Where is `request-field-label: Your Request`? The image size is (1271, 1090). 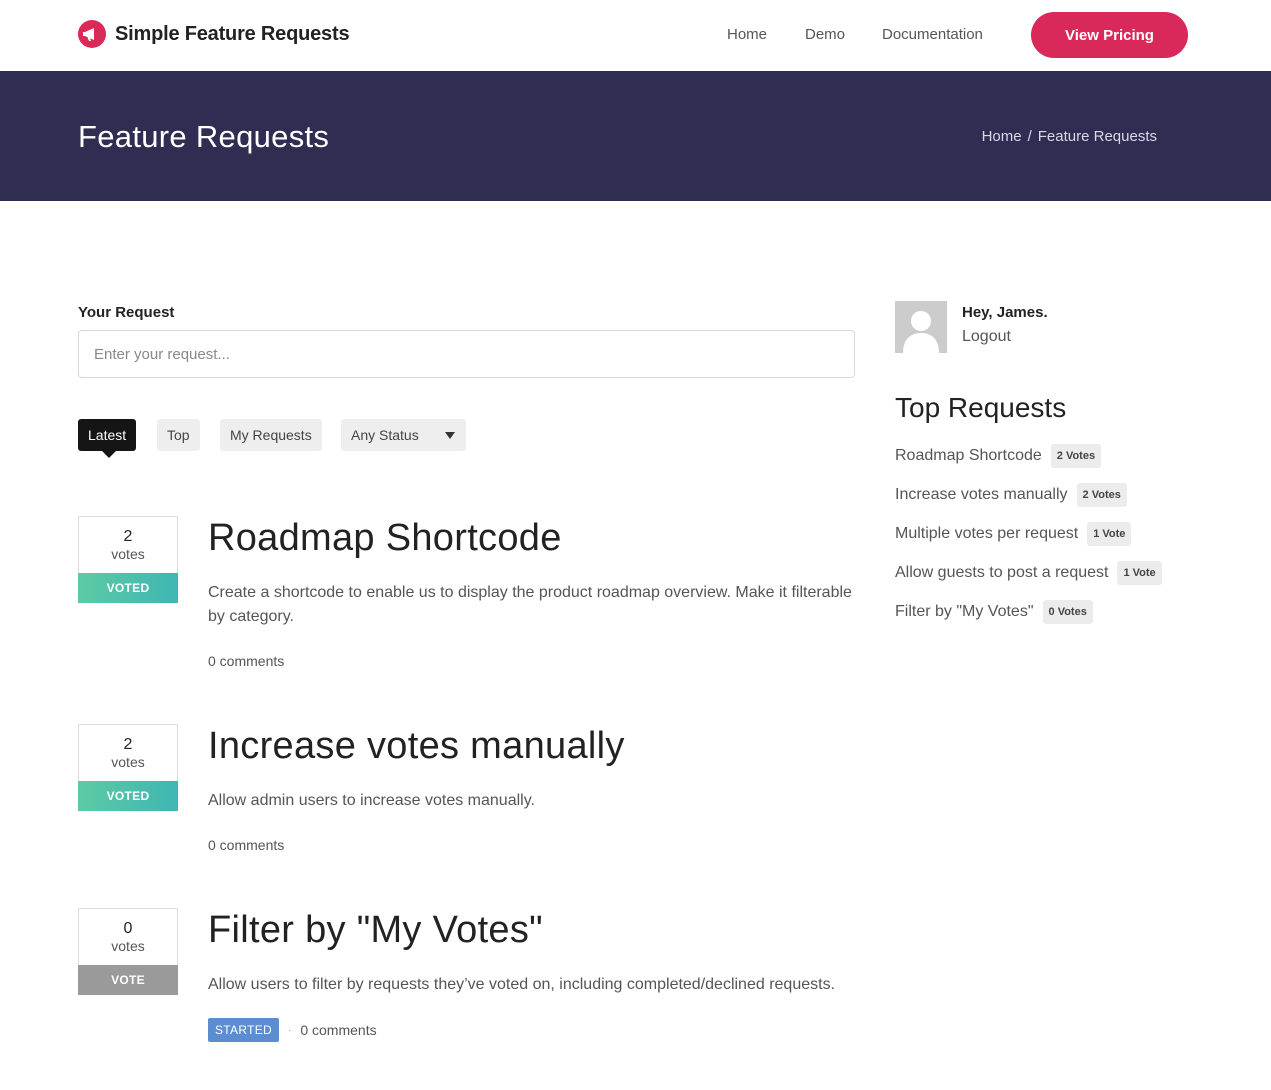
request-field-label: Your Request is located at coordinates (126, 312).